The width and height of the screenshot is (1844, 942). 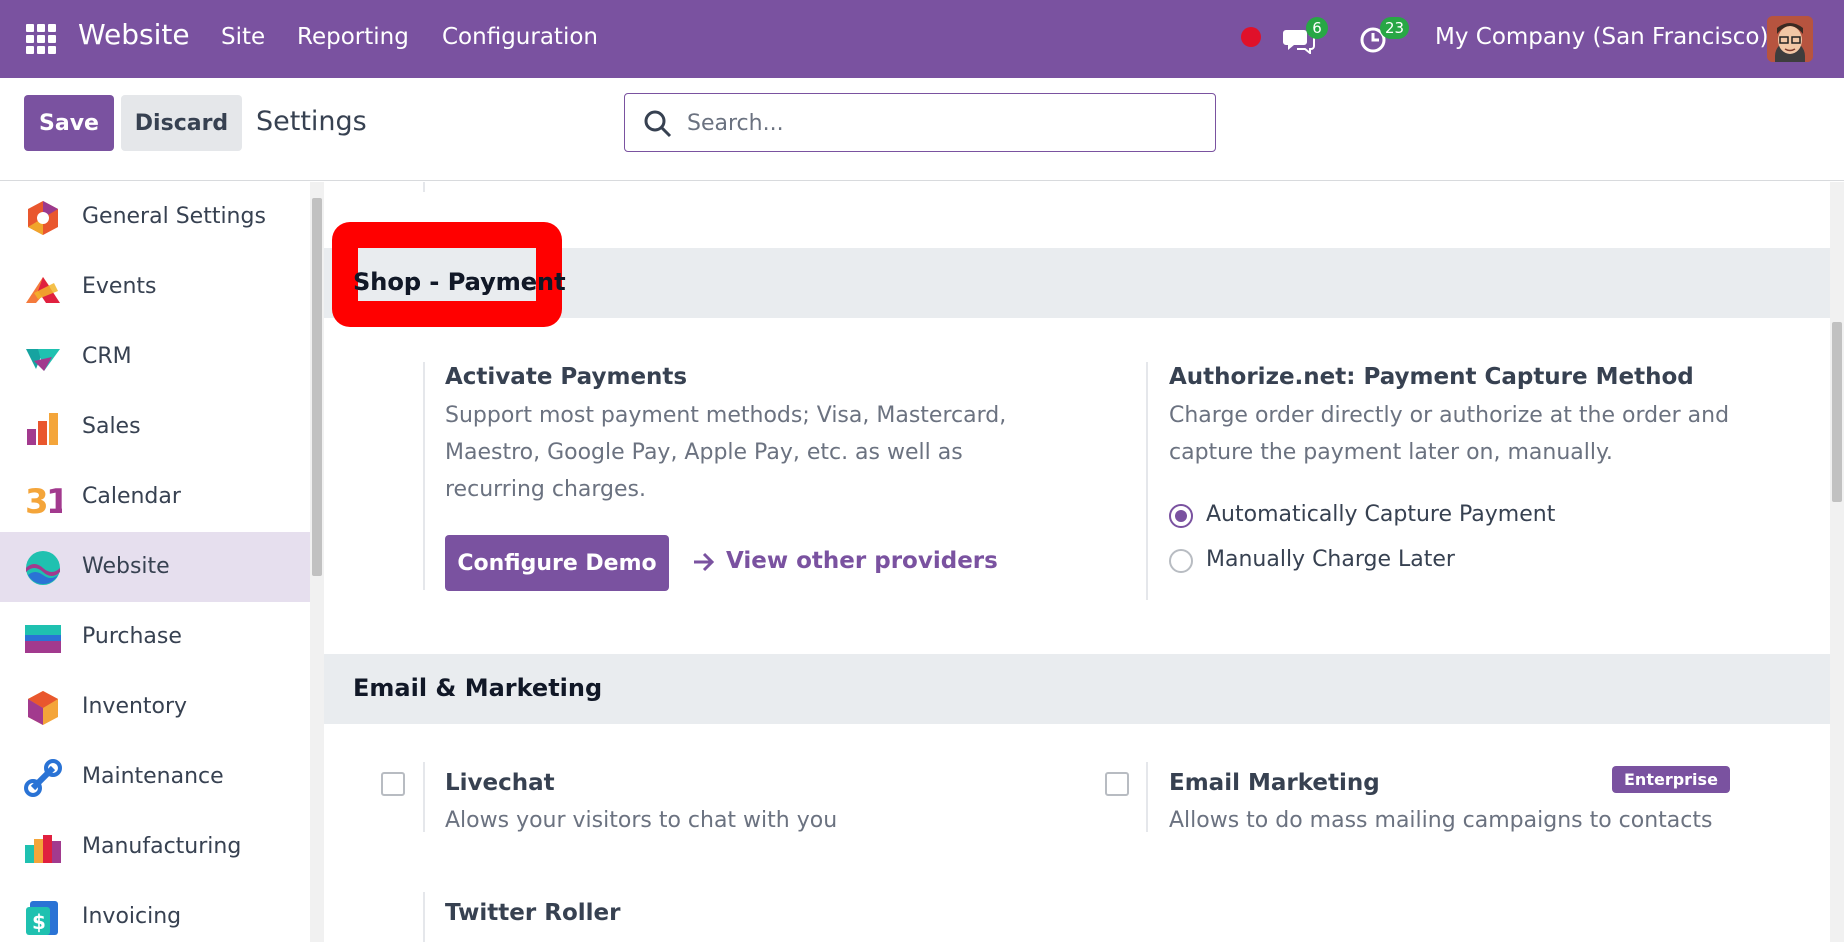 I want to click on sales-icon, so click(x=42, y=429).